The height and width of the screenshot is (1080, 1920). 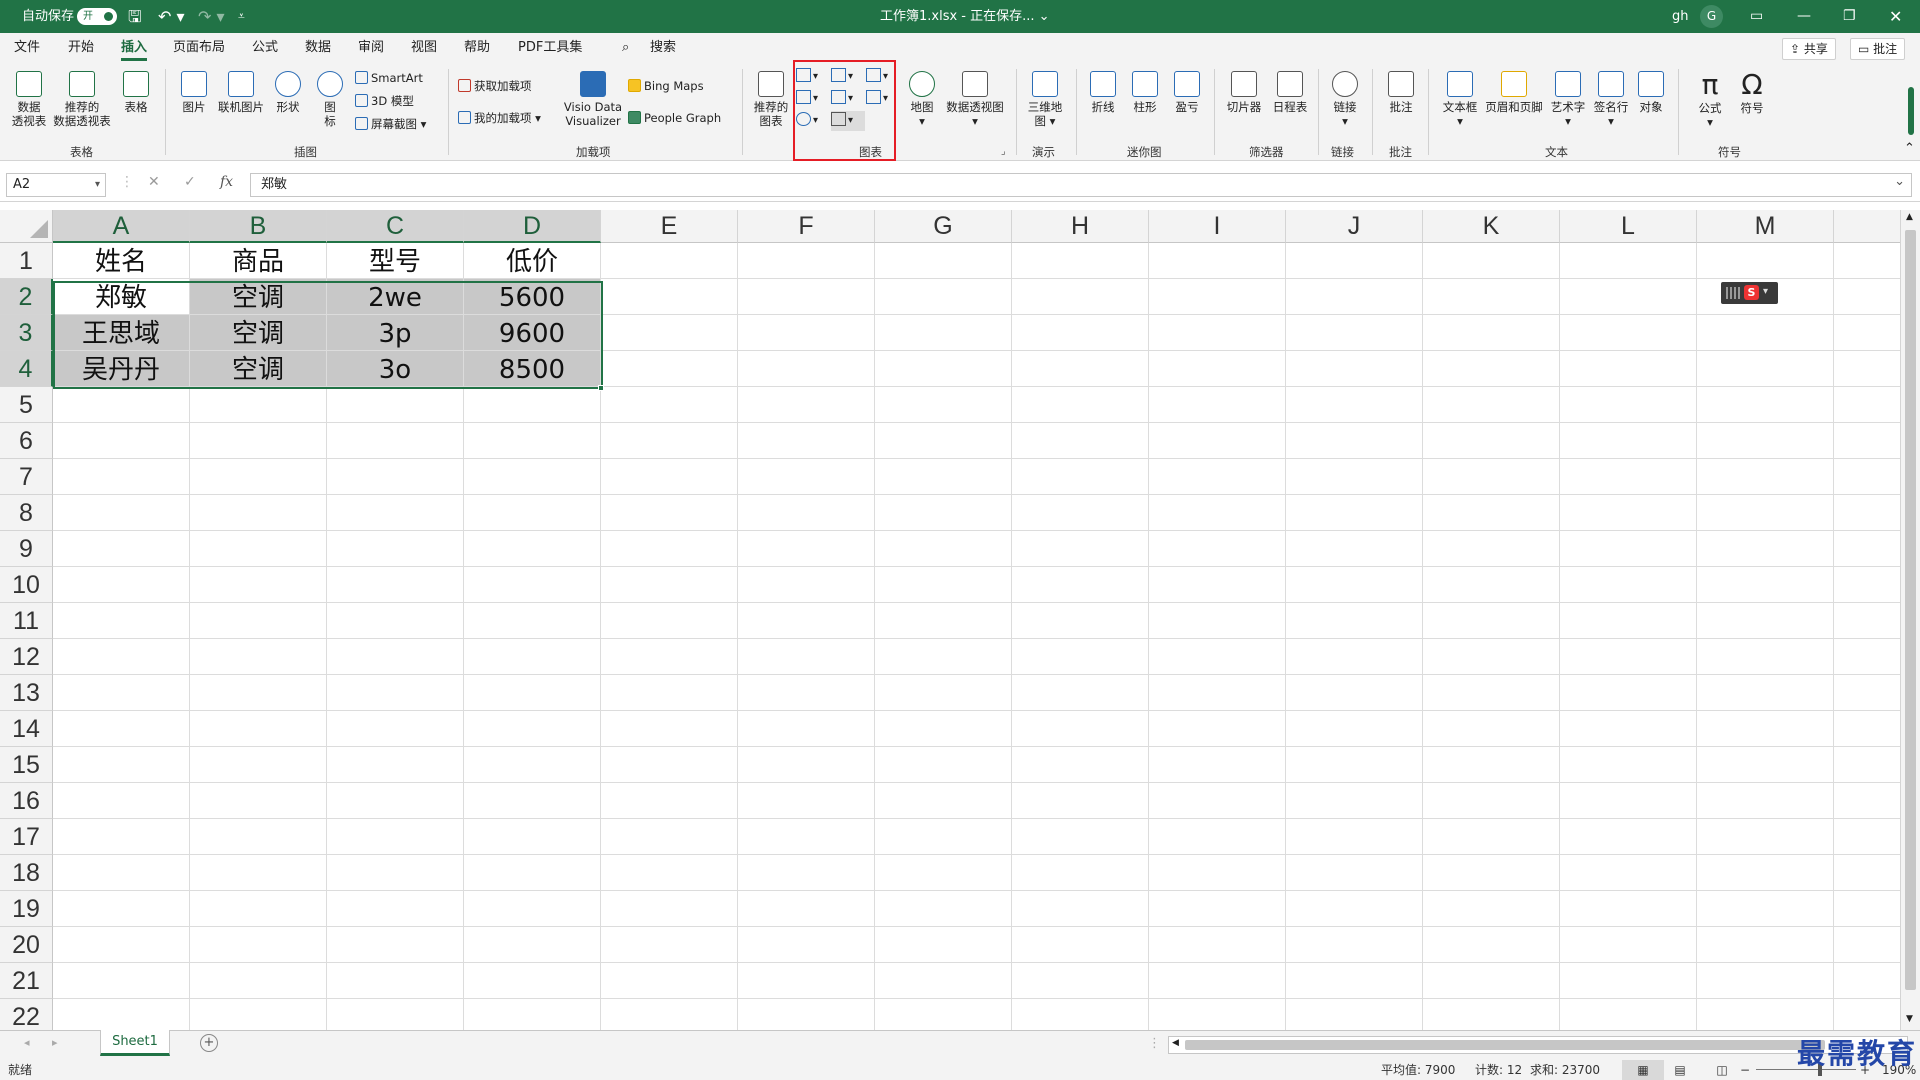 What do you see at coordinates (1565, 1070) in the screenshot?
I see `status-sum: 求和: 23700` at bounding box center [1565, 1070].